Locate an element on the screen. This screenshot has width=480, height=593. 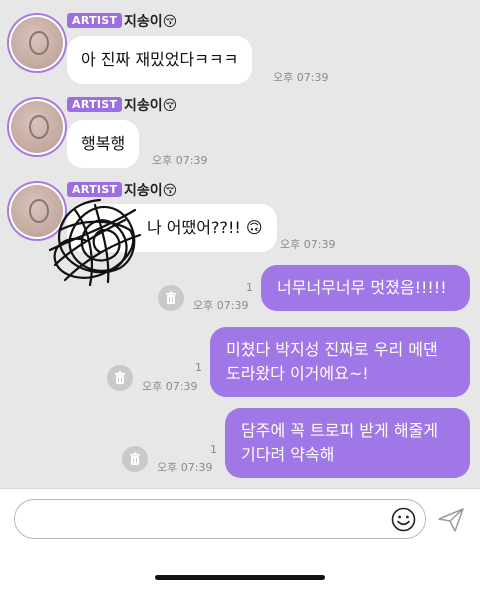
scribble-redaction is located at coordinates (95, 242).